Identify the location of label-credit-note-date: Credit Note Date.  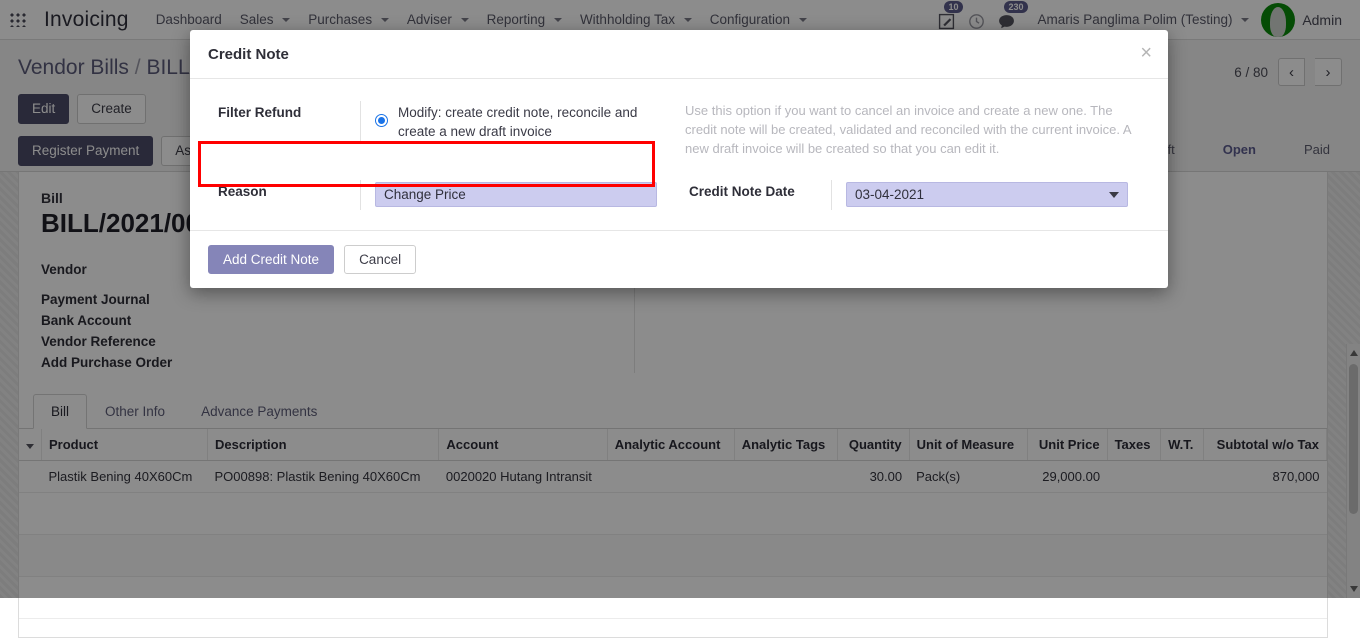
(755, 191).